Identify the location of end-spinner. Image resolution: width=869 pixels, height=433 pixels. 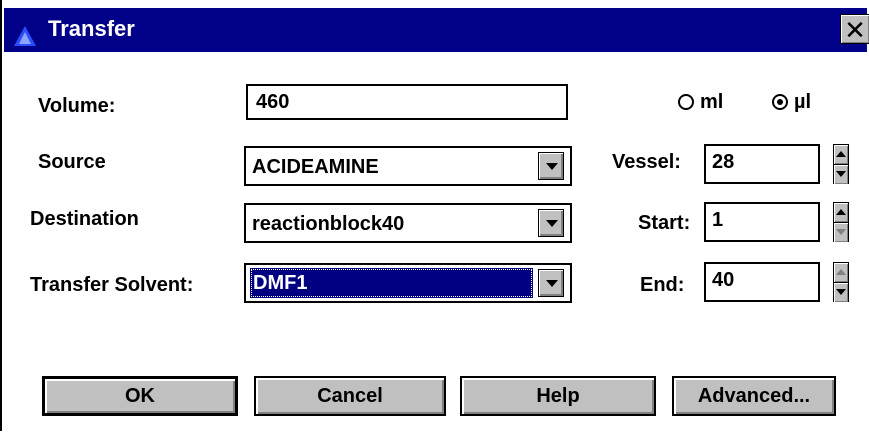
(841, 282).